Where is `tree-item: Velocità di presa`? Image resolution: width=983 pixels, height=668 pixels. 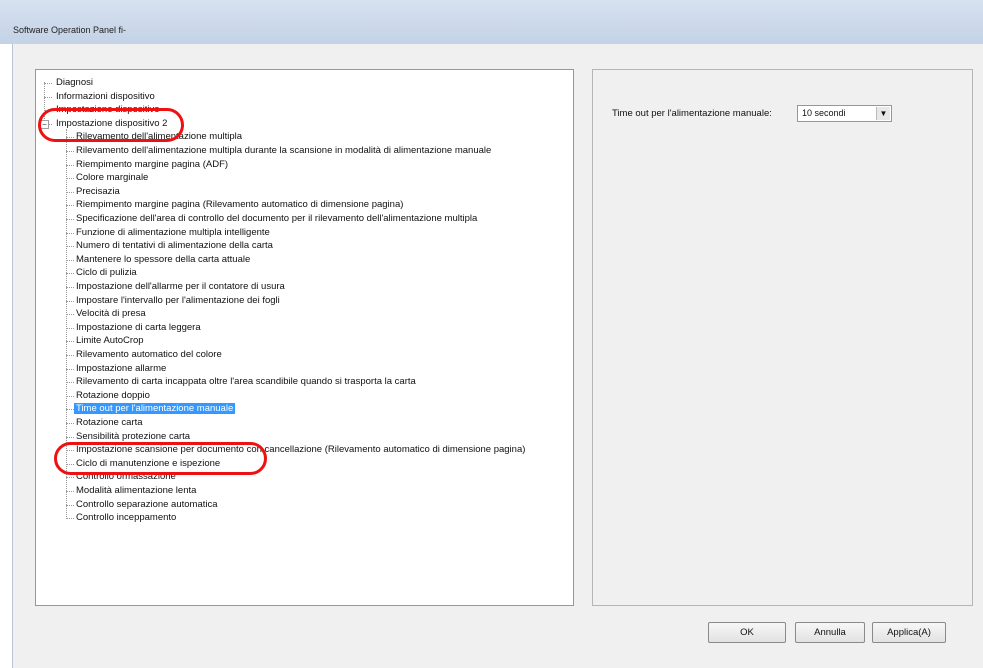
tree-item: Velocità di presa is located at coordinates (111, 313).